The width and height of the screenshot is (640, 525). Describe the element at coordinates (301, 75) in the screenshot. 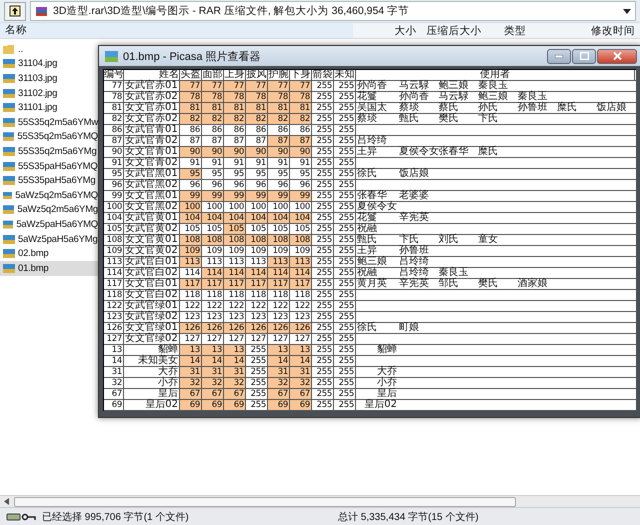

I see `table-header: 下身` at that location.